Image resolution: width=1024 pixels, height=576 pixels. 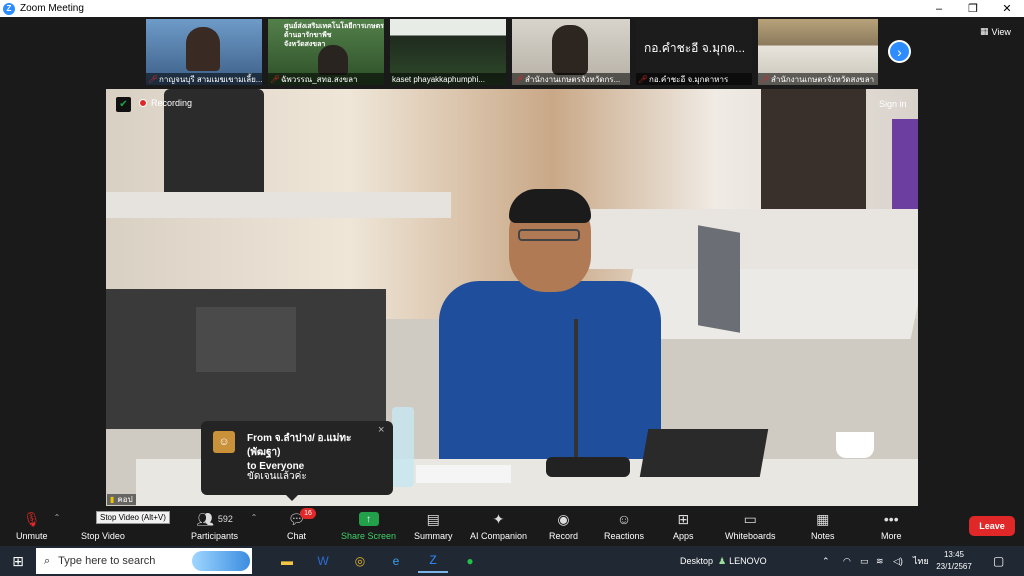 What do you see at coordinates (992, 526) in the screenshot?
I see `leave-button: Leave` at bounding box center [992, 526].